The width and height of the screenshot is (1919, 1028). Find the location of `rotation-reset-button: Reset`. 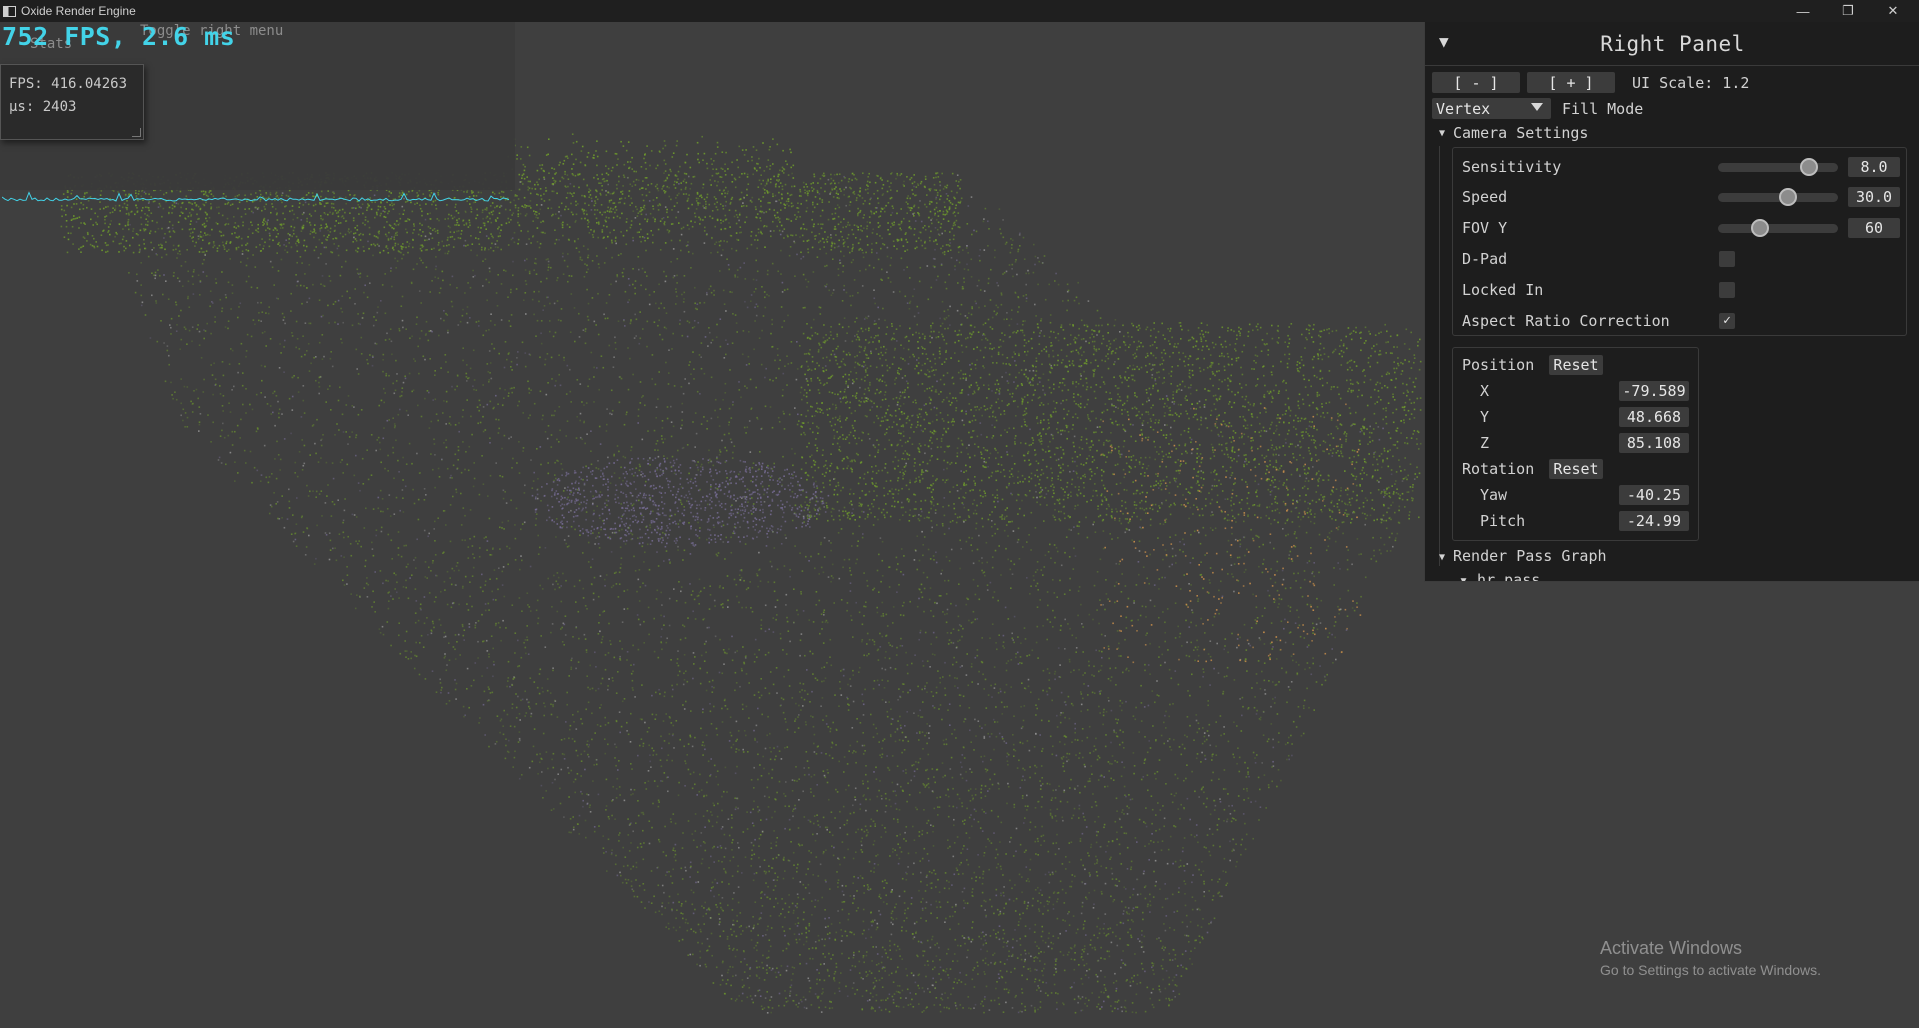

rotation-reset-button: Reset is located at coordinates (1576, 469).